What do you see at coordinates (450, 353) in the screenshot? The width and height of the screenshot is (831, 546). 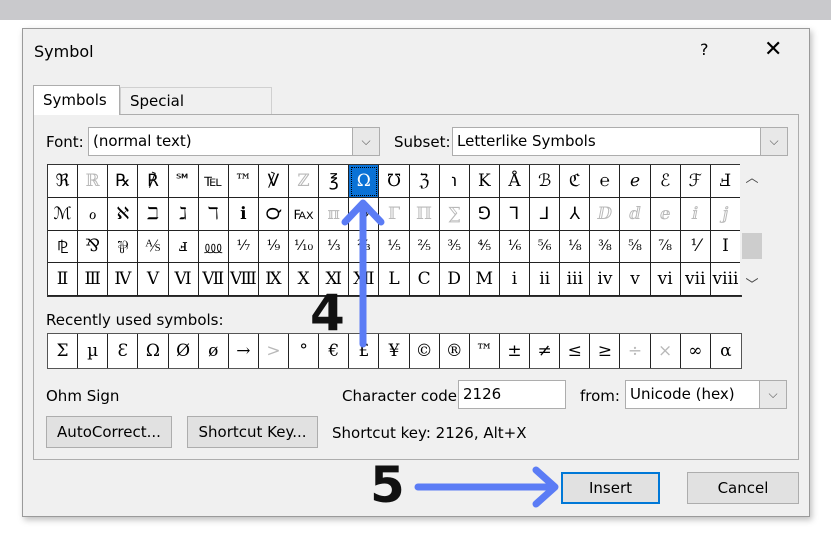 I see `annotation-arrows` at bounding box center [450, 353].